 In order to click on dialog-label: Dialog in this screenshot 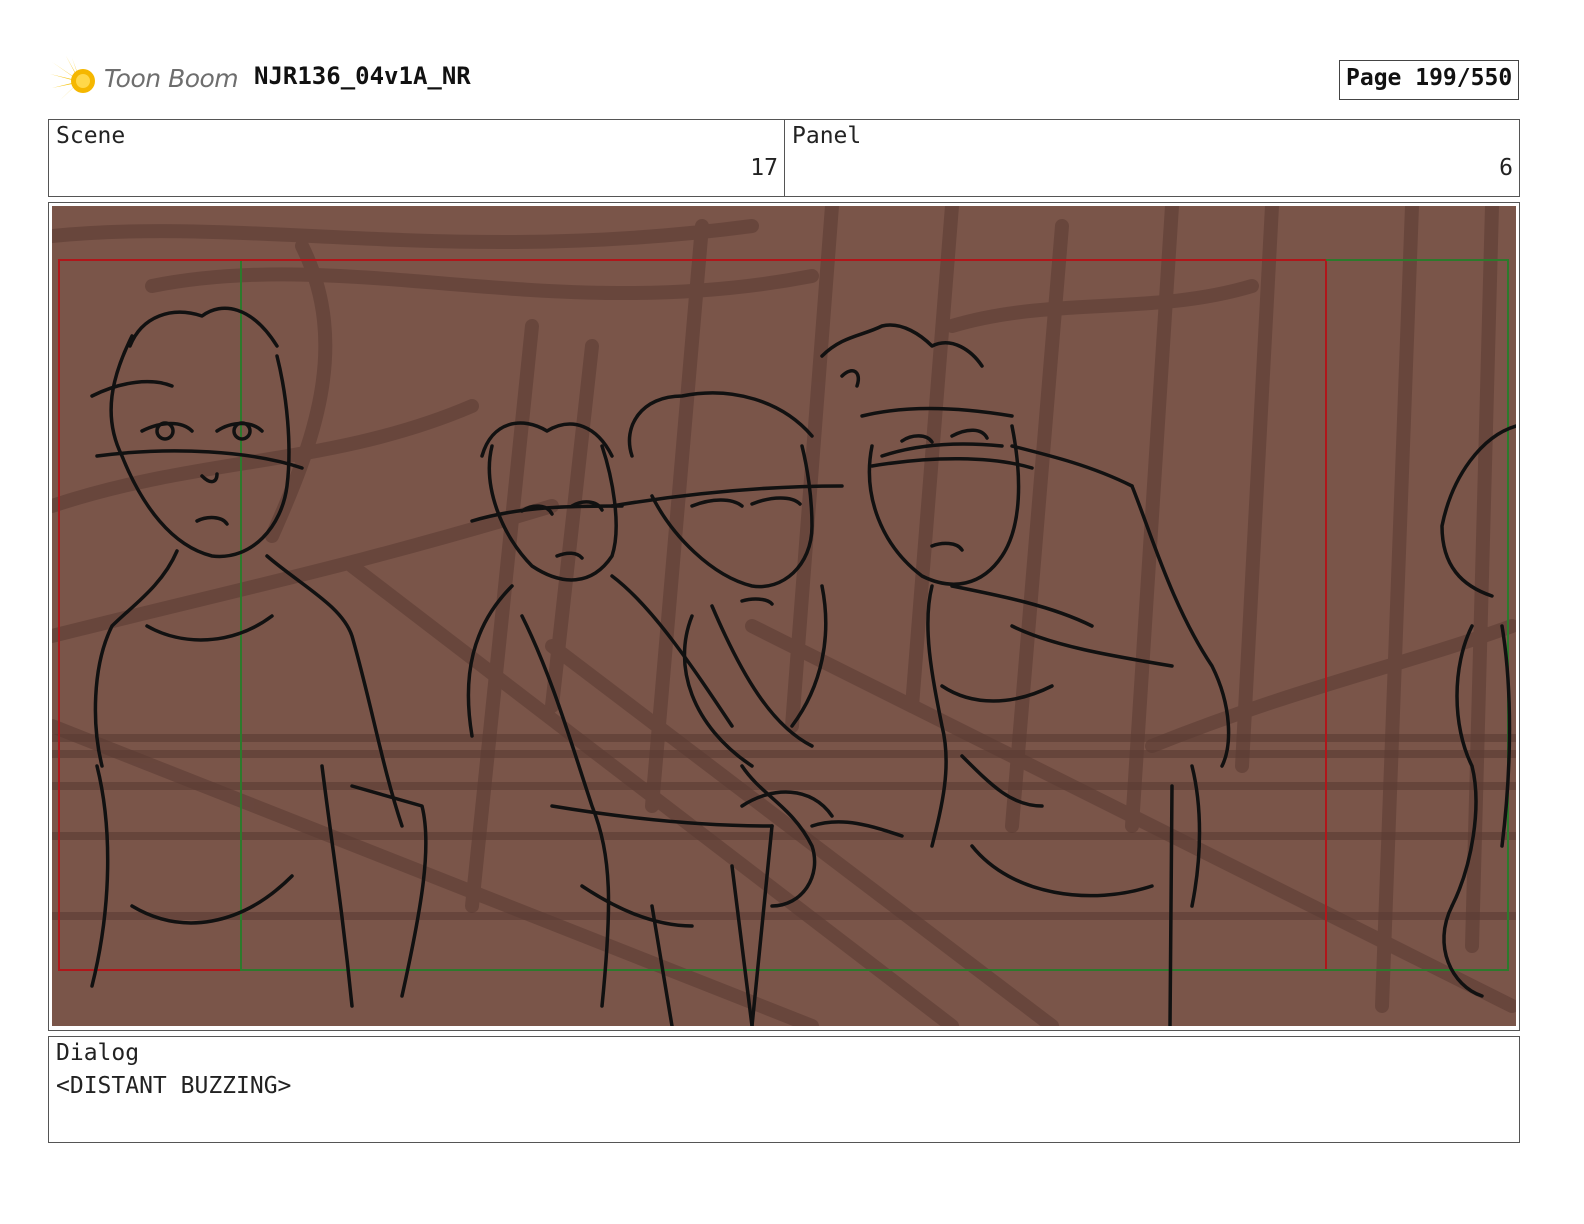, I will do `click(98, 1053)`.